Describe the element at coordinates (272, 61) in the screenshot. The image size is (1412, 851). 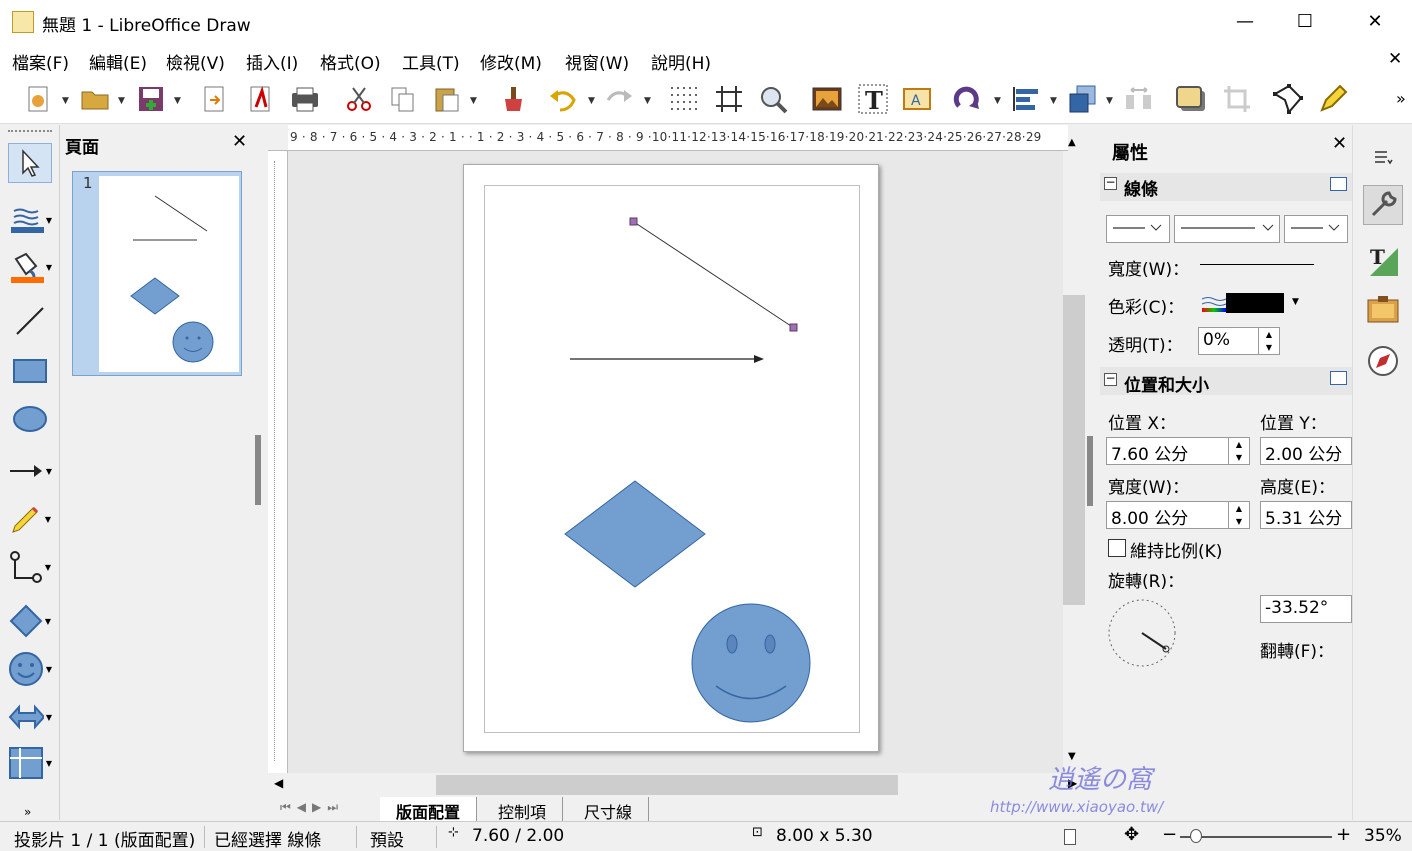
I see `menu-insert: 插入(I)` at that location.